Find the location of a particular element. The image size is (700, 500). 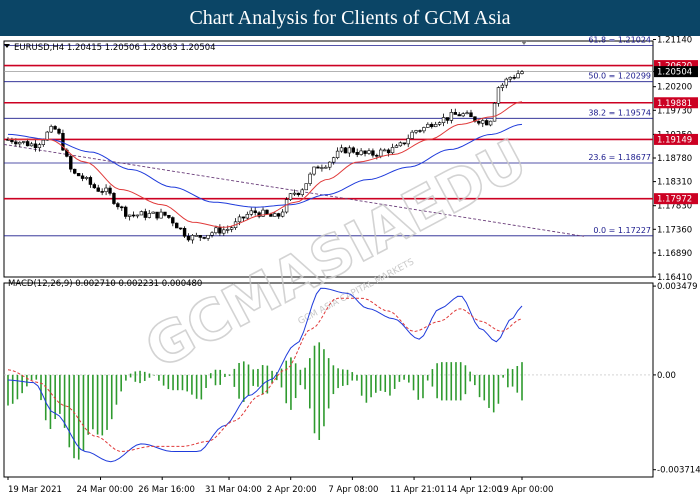

x-tick-label: 26 Mar 16:00 is located at coordinates (166, 490).